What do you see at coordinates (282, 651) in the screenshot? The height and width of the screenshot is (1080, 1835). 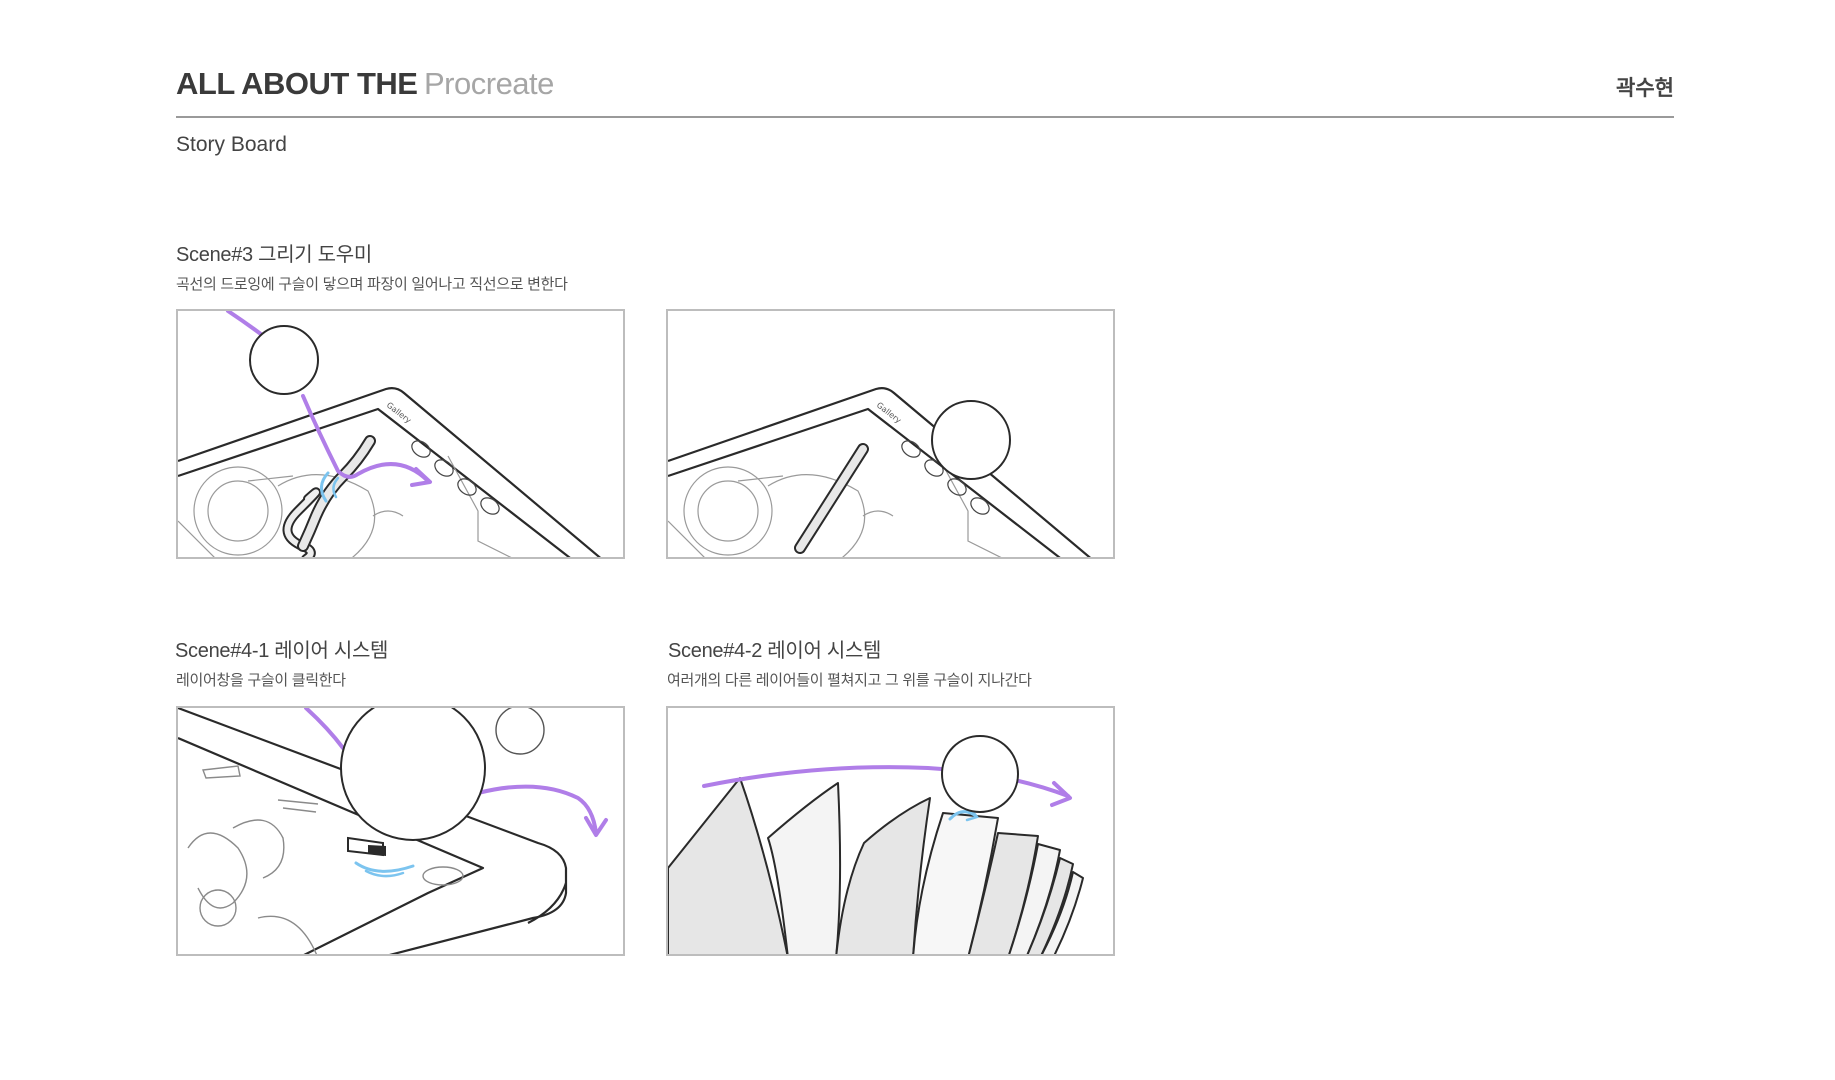 I see `scene-4-1-title: Scene#4-1 레이어 시스템` at bounding box center [282, 651].